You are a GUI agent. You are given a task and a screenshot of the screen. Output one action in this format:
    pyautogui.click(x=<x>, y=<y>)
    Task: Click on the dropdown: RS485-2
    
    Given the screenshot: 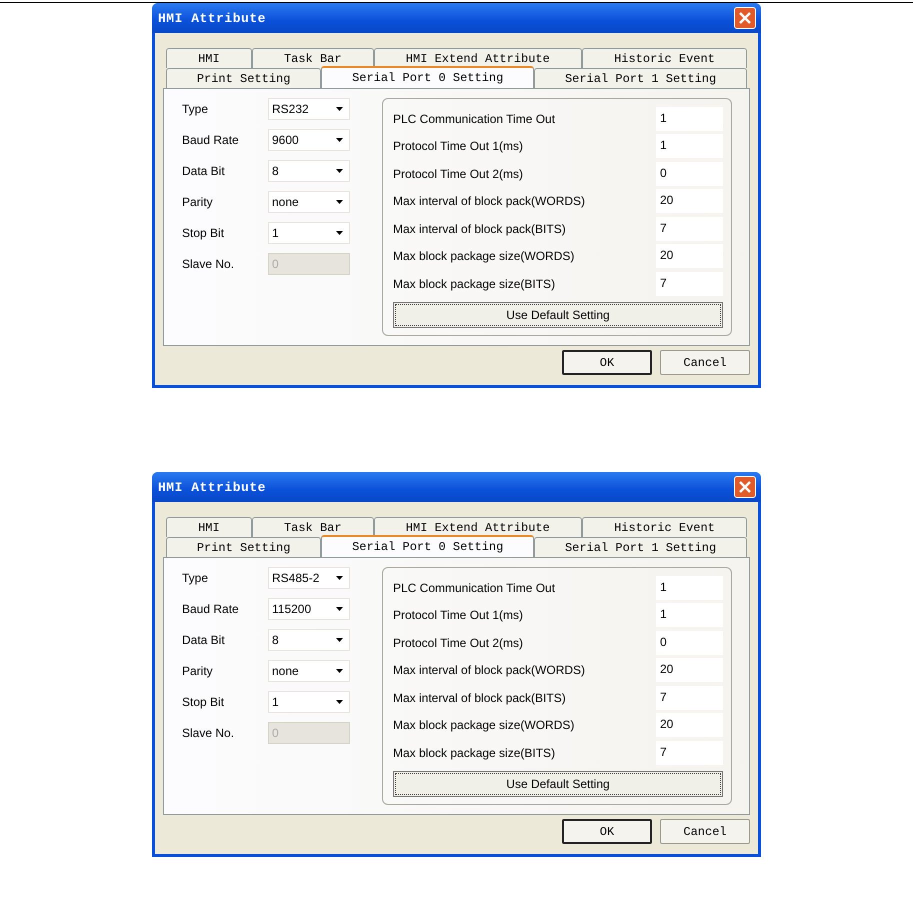 What is the action you would take?
    pyautogui.click(x=309, y=578)
    